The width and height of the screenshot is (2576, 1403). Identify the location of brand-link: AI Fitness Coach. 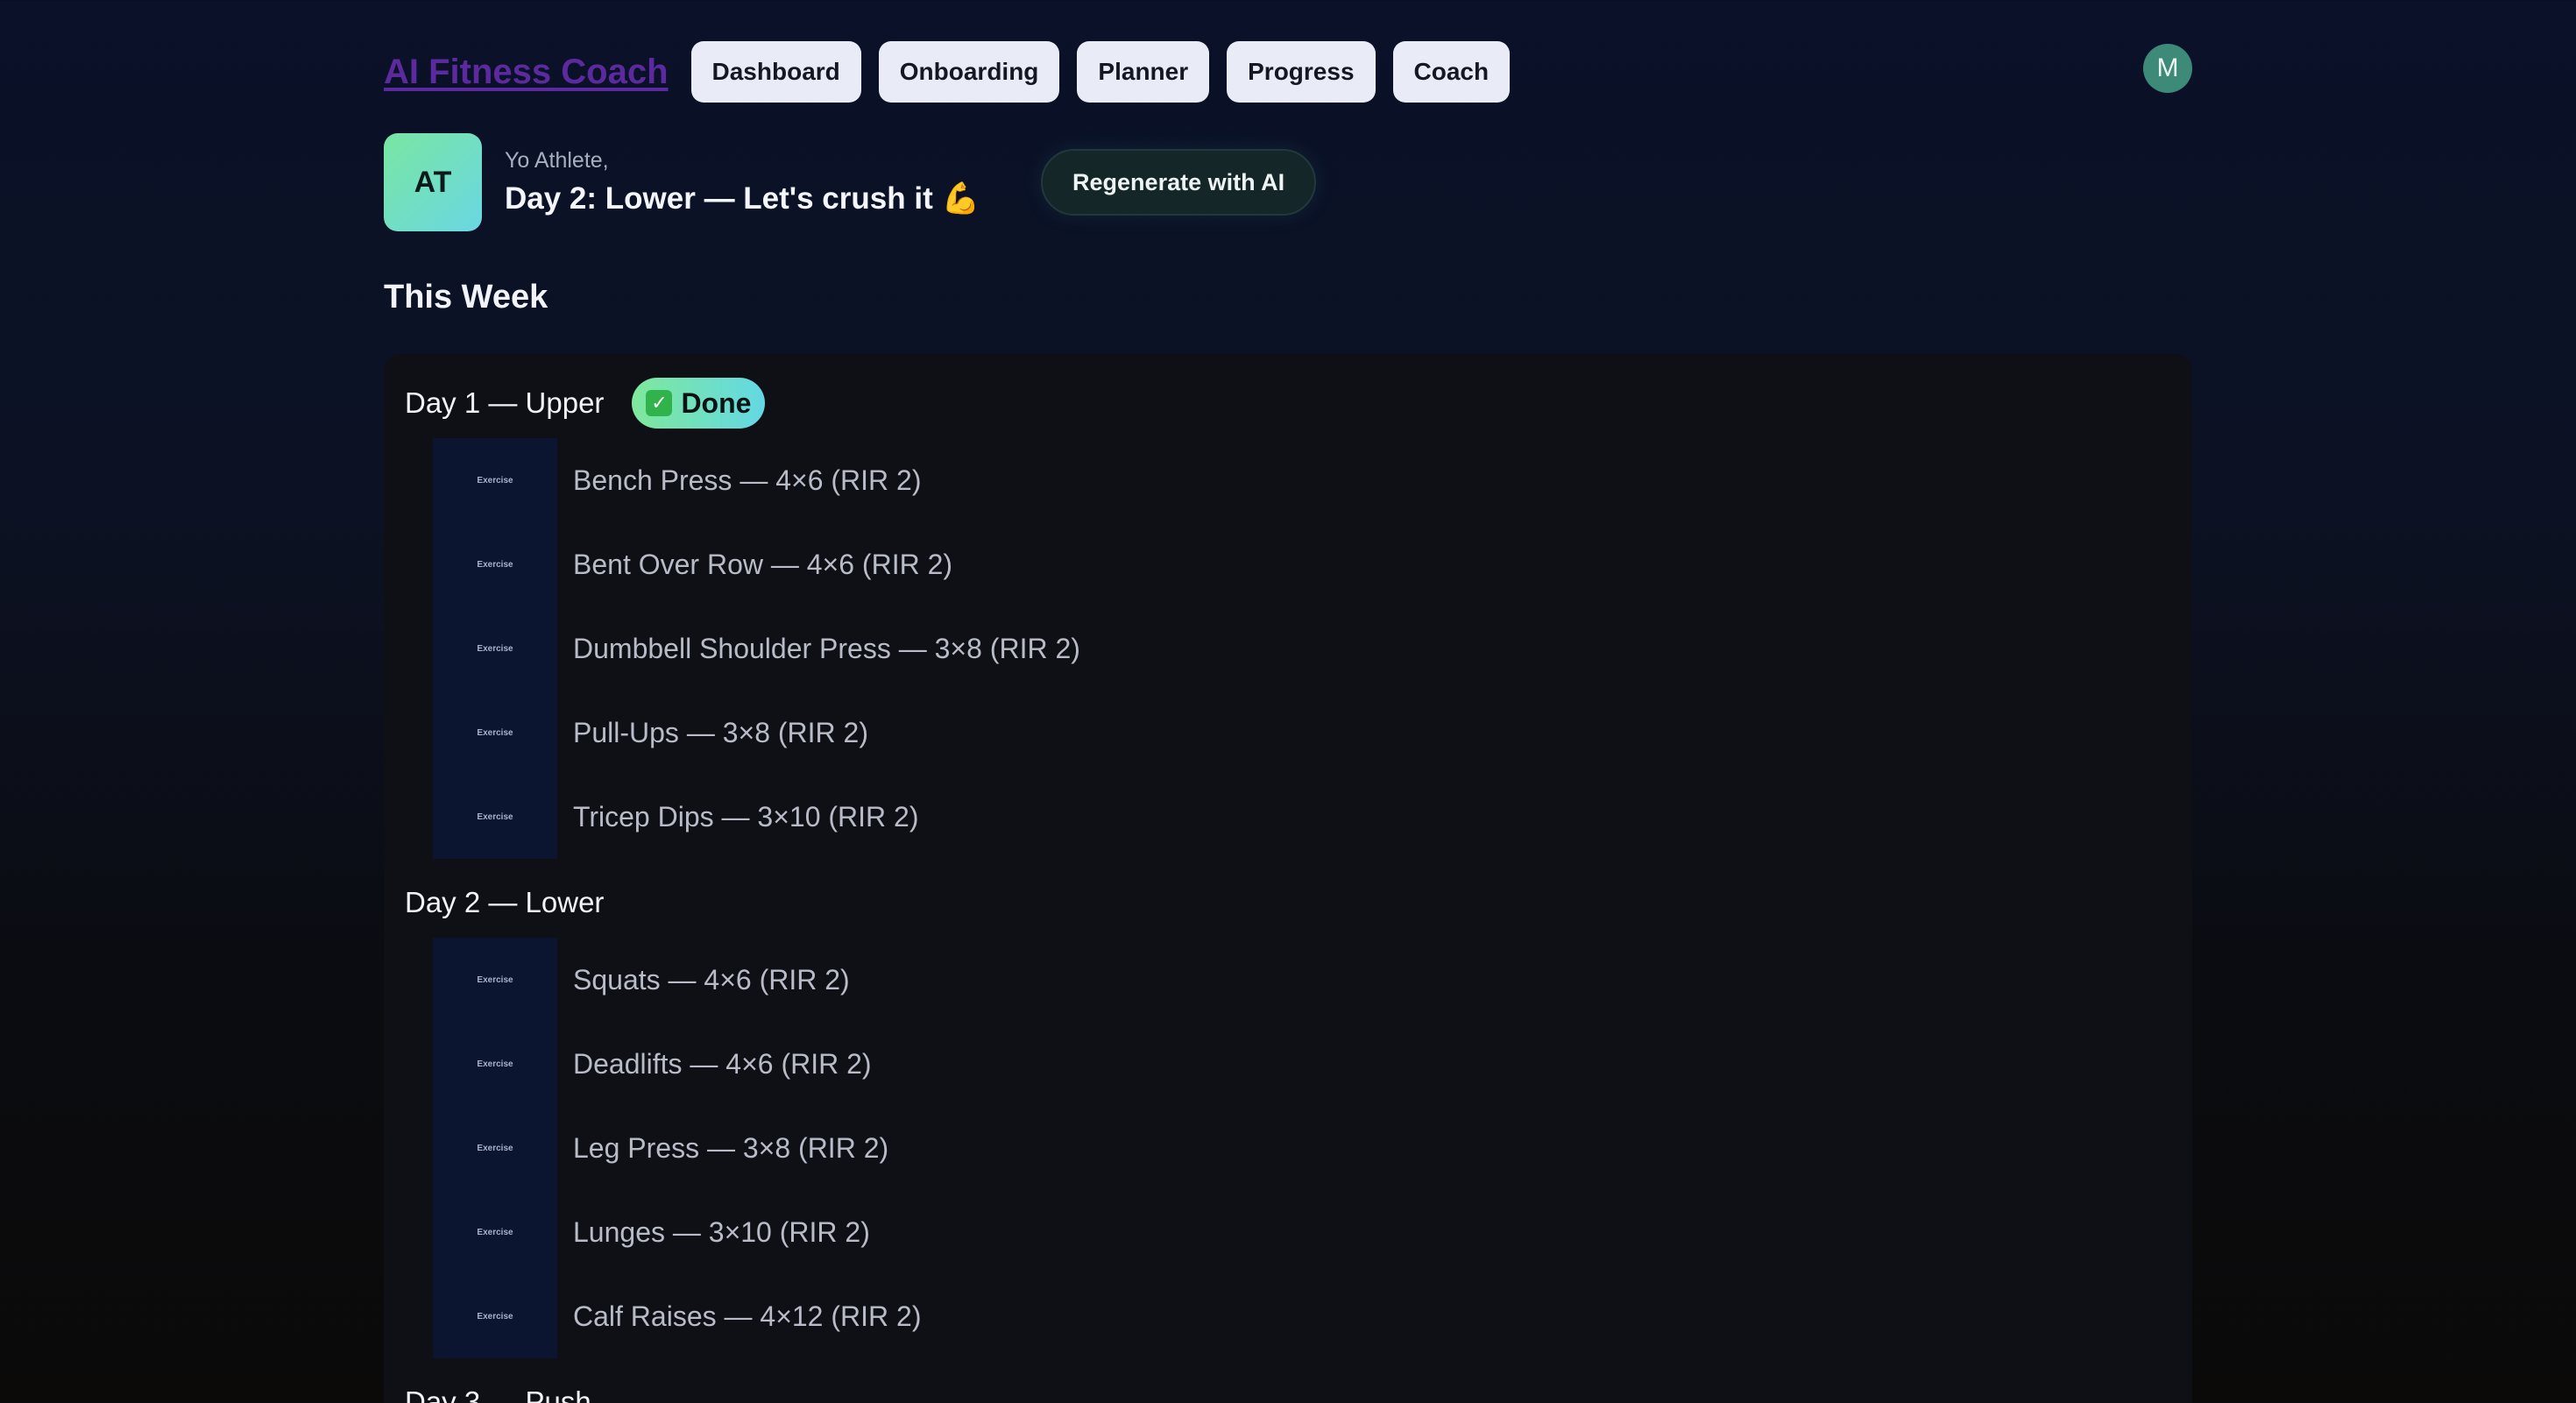
(526, 72).